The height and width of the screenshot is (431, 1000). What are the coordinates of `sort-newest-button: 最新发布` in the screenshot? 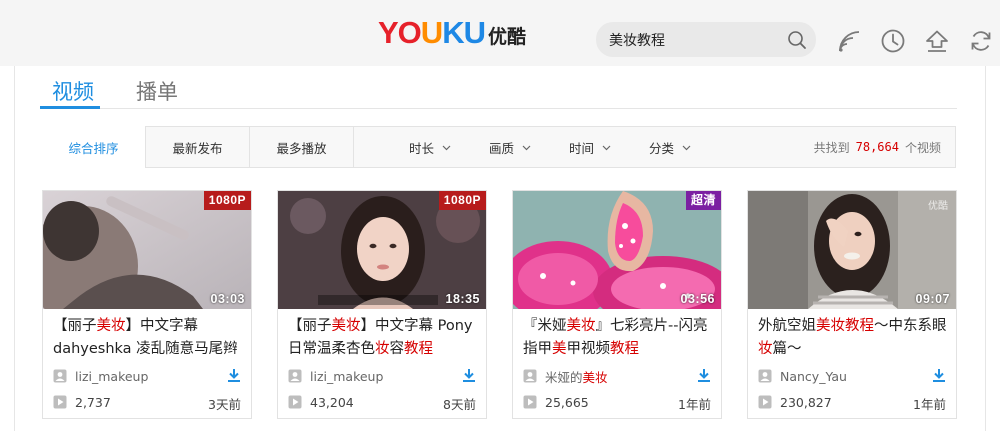 It's located at (198, 147).